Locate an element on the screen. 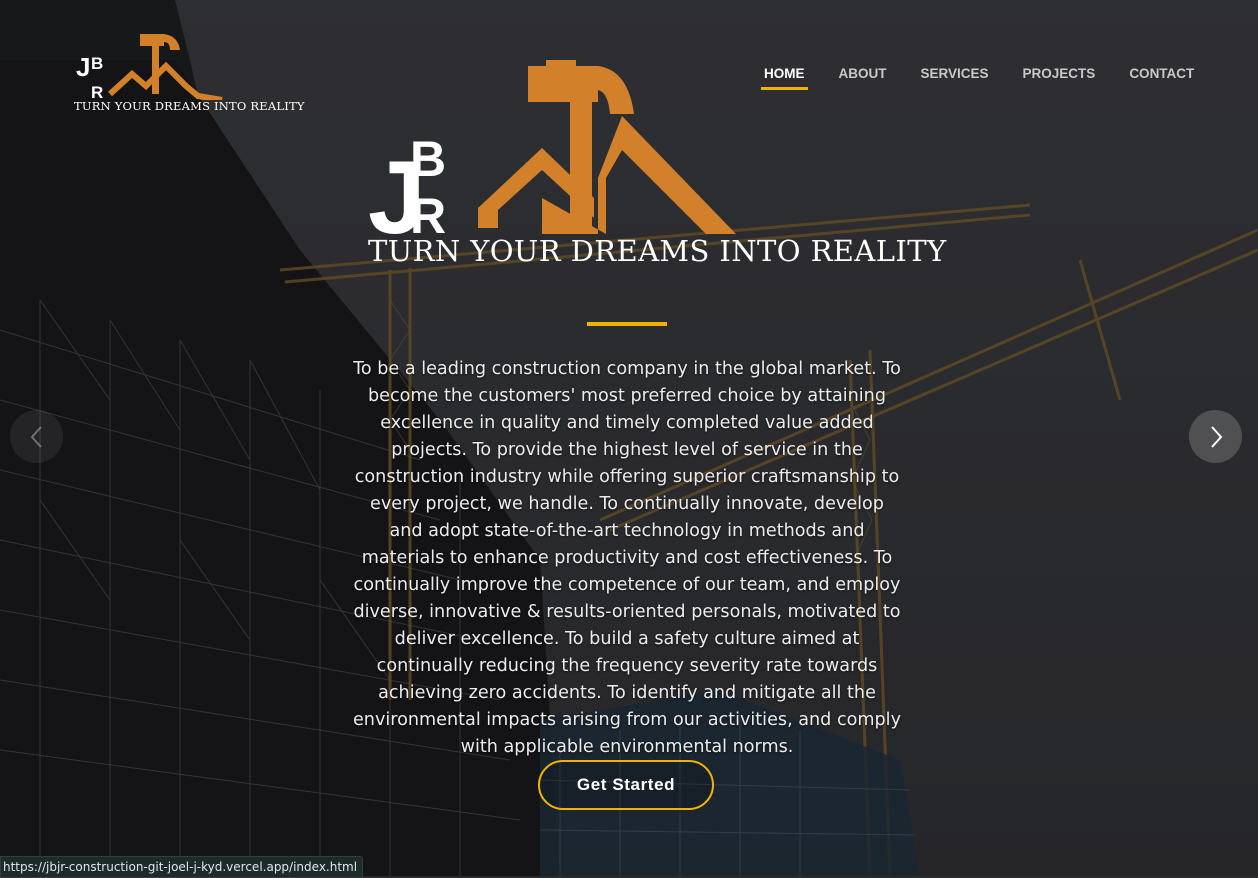  header-logo: J B R TURN YOUR DREAMS INTO REALITY is located at coordinates (189, 72).